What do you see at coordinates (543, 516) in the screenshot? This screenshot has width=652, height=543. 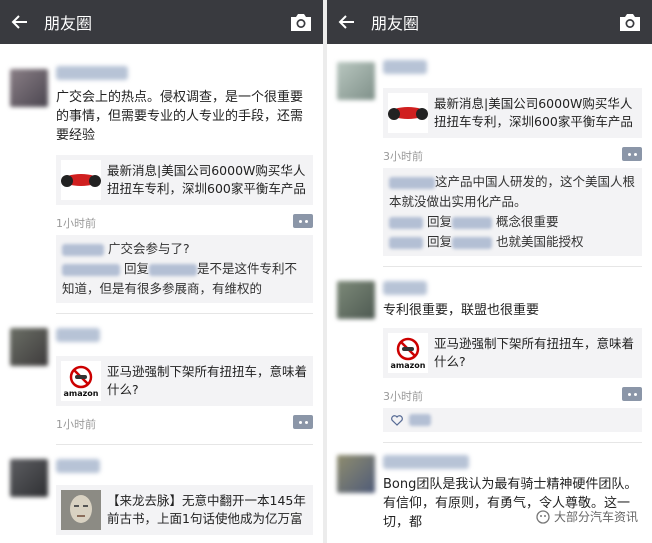 I see `wechat-official-account-icon` at bounding box center [543, 516].